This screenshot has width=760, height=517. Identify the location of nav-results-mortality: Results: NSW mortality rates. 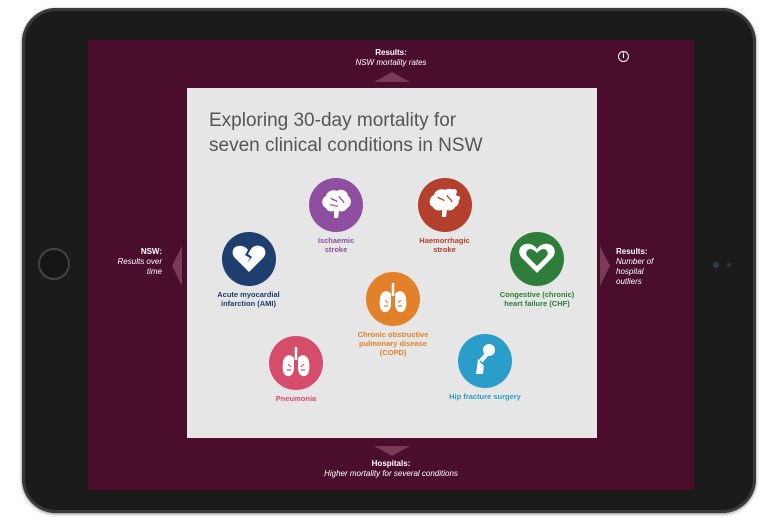
(391, 58).